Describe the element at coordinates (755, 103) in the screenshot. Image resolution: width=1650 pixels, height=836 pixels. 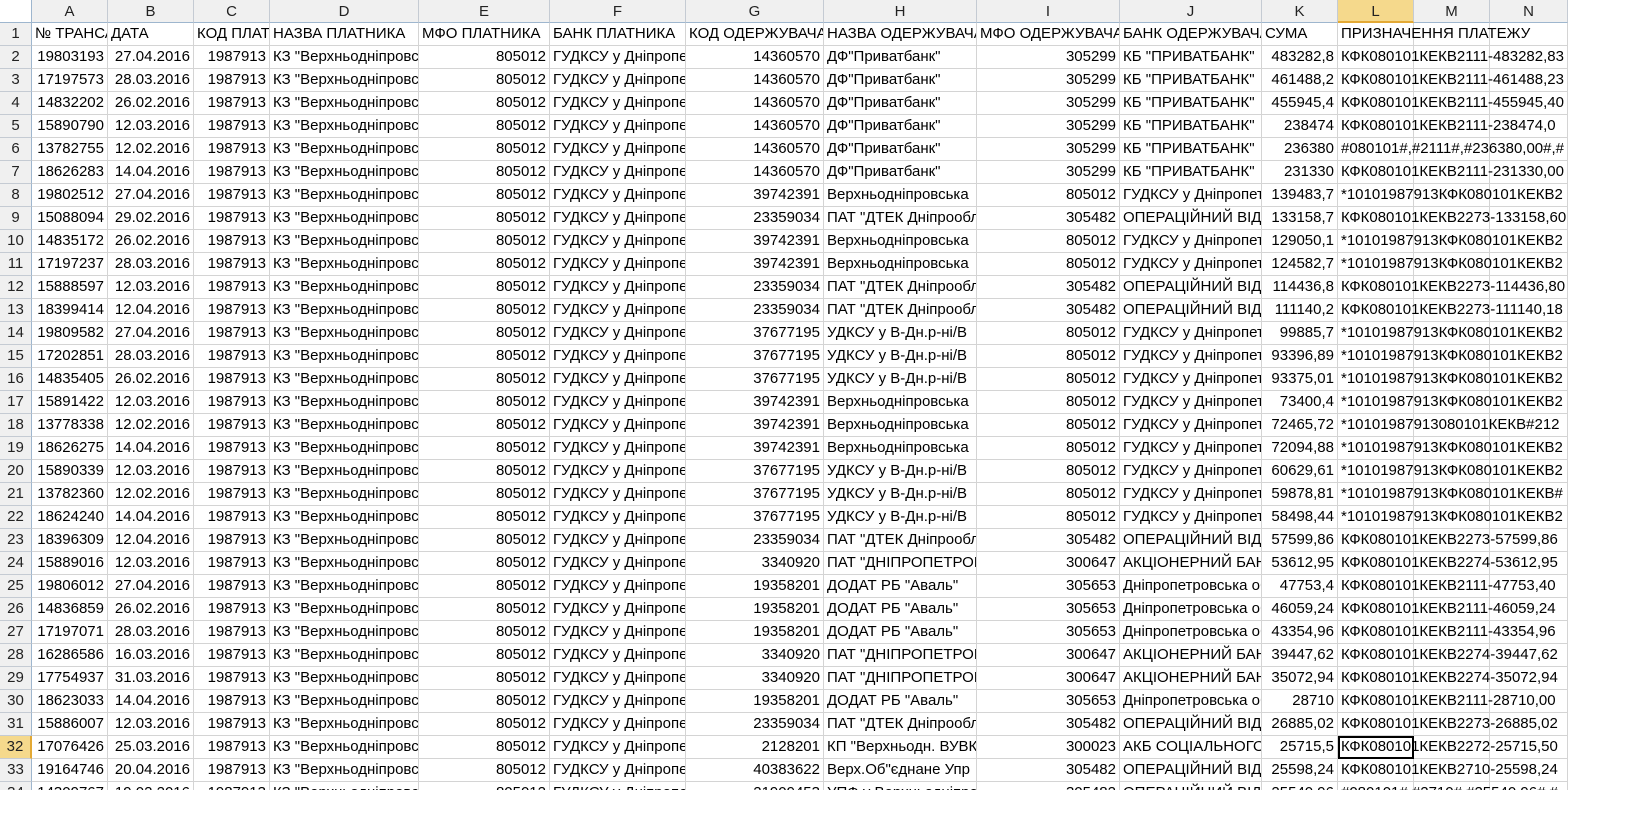
I see `cell-g4: 14360570` at that location.